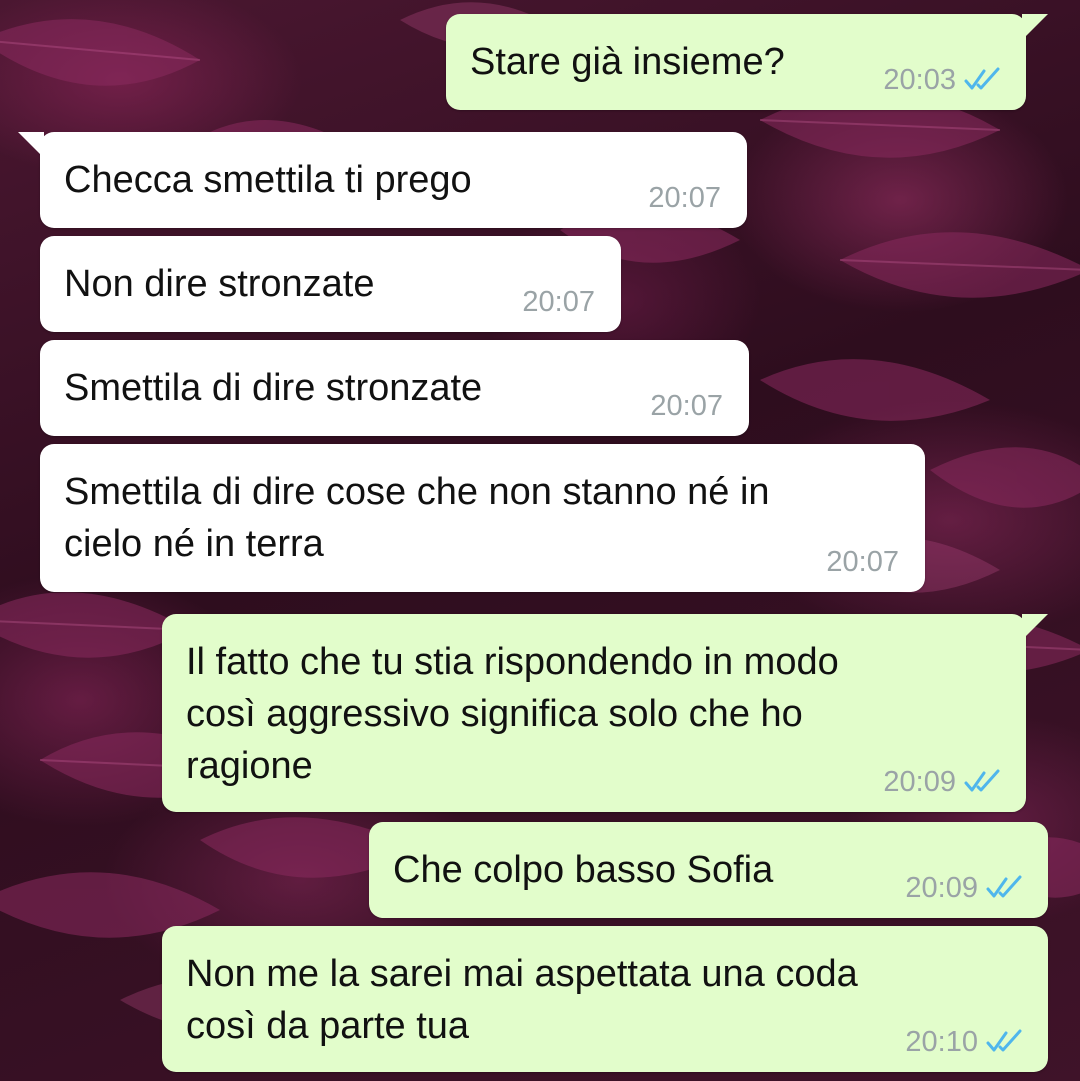 The height and width of the screenshot is (1081, 1080). Describe the element at coordinates (747, 62) in the screenshot. I see `message-bubble-outgoing: Stare già insieme? 20:03` at that location.